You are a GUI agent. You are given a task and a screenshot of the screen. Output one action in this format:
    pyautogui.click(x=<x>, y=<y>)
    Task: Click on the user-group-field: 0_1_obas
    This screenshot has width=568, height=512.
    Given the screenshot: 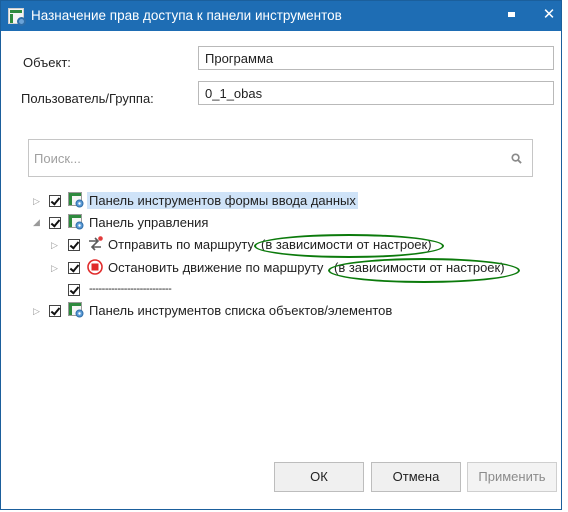 What is the action you would take?
    pyautogui.click(x=376, y=93)
    